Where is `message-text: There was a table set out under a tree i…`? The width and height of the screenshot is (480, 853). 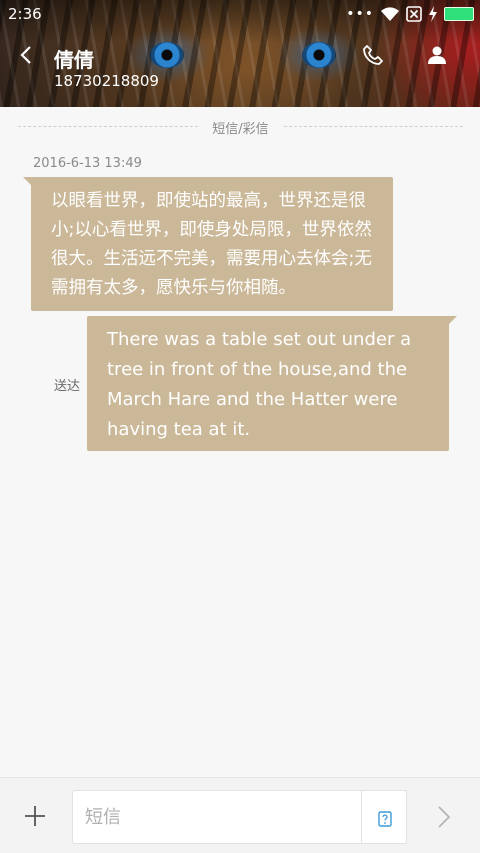
message-text: There was a table set out under a tree i… is located at coordinates (259, 384).